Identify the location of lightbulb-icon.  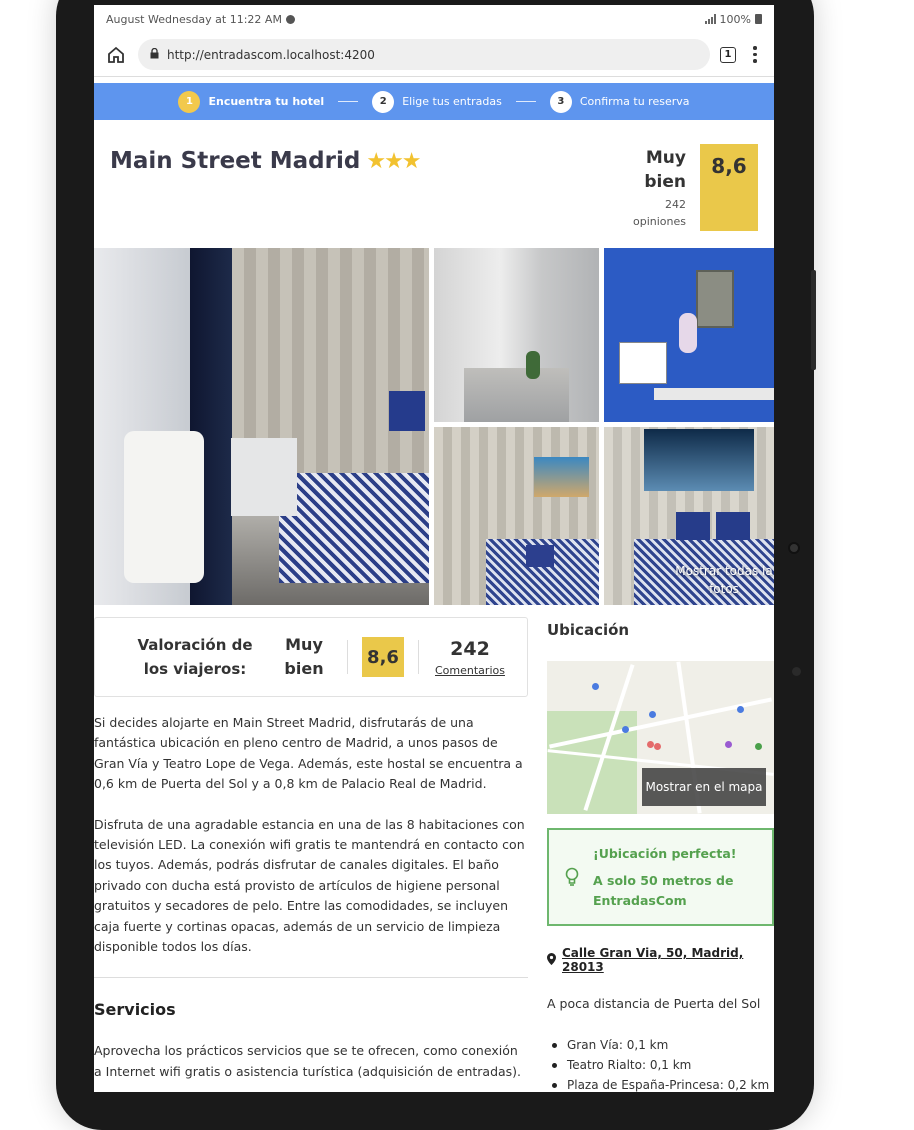
(572, 877).